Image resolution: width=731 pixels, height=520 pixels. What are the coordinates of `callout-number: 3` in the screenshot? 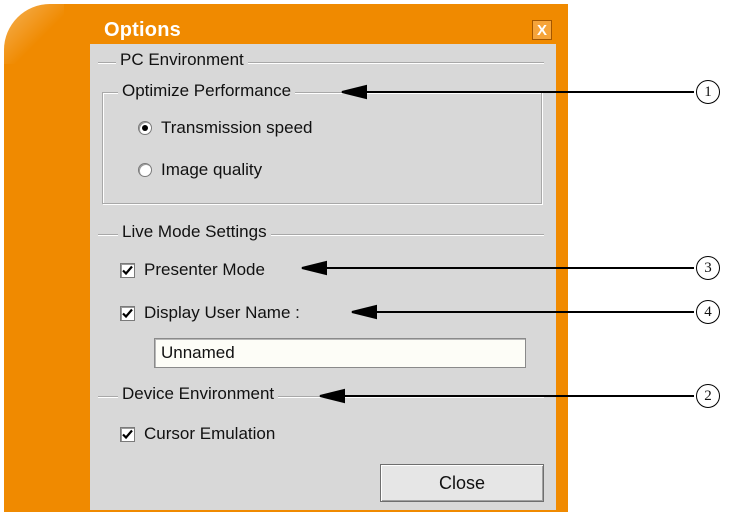 It's located at (708, 268).